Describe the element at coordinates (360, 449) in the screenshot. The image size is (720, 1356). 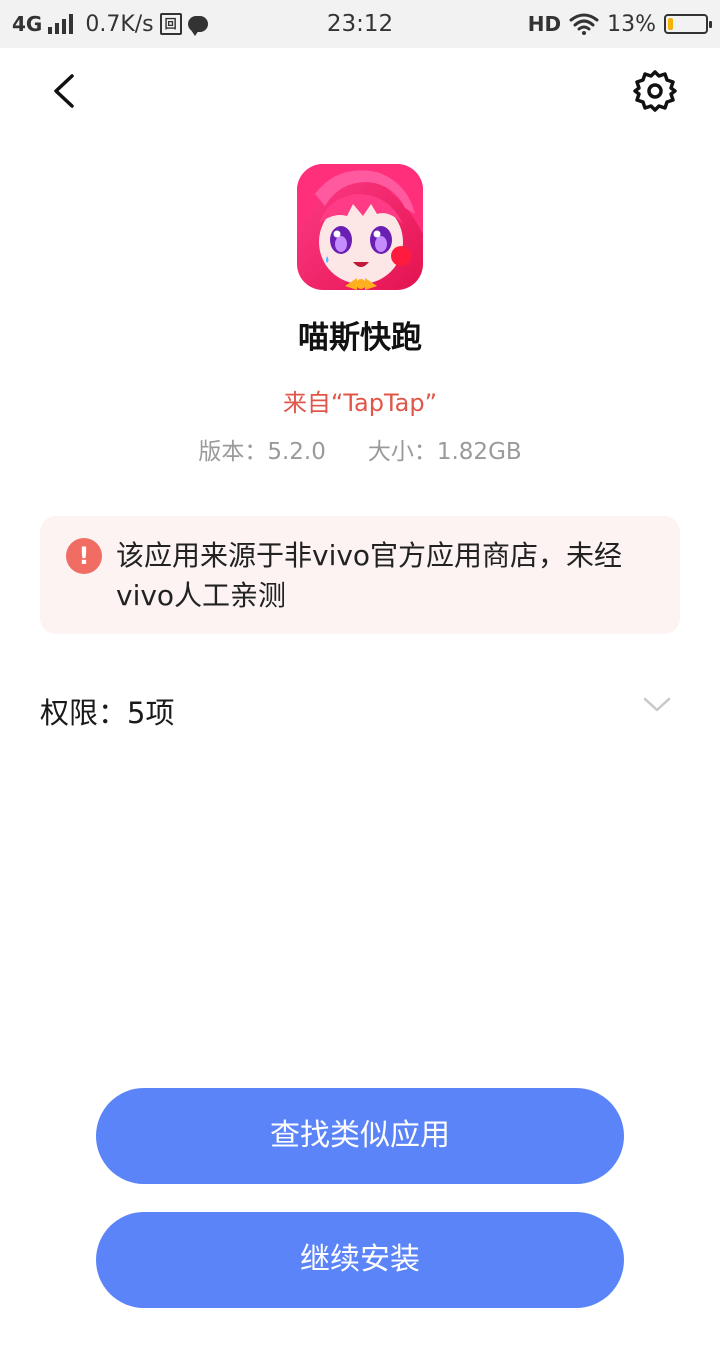
I see `app-meta: 版本：5.2.0 大小：1.82GB` at that location.